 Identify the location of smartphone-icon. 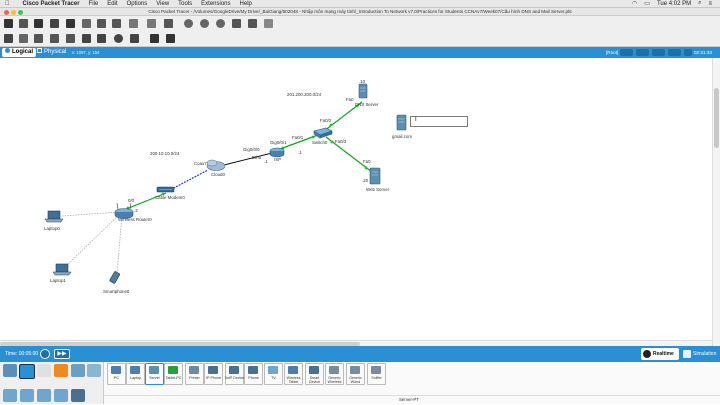
(115, 277).